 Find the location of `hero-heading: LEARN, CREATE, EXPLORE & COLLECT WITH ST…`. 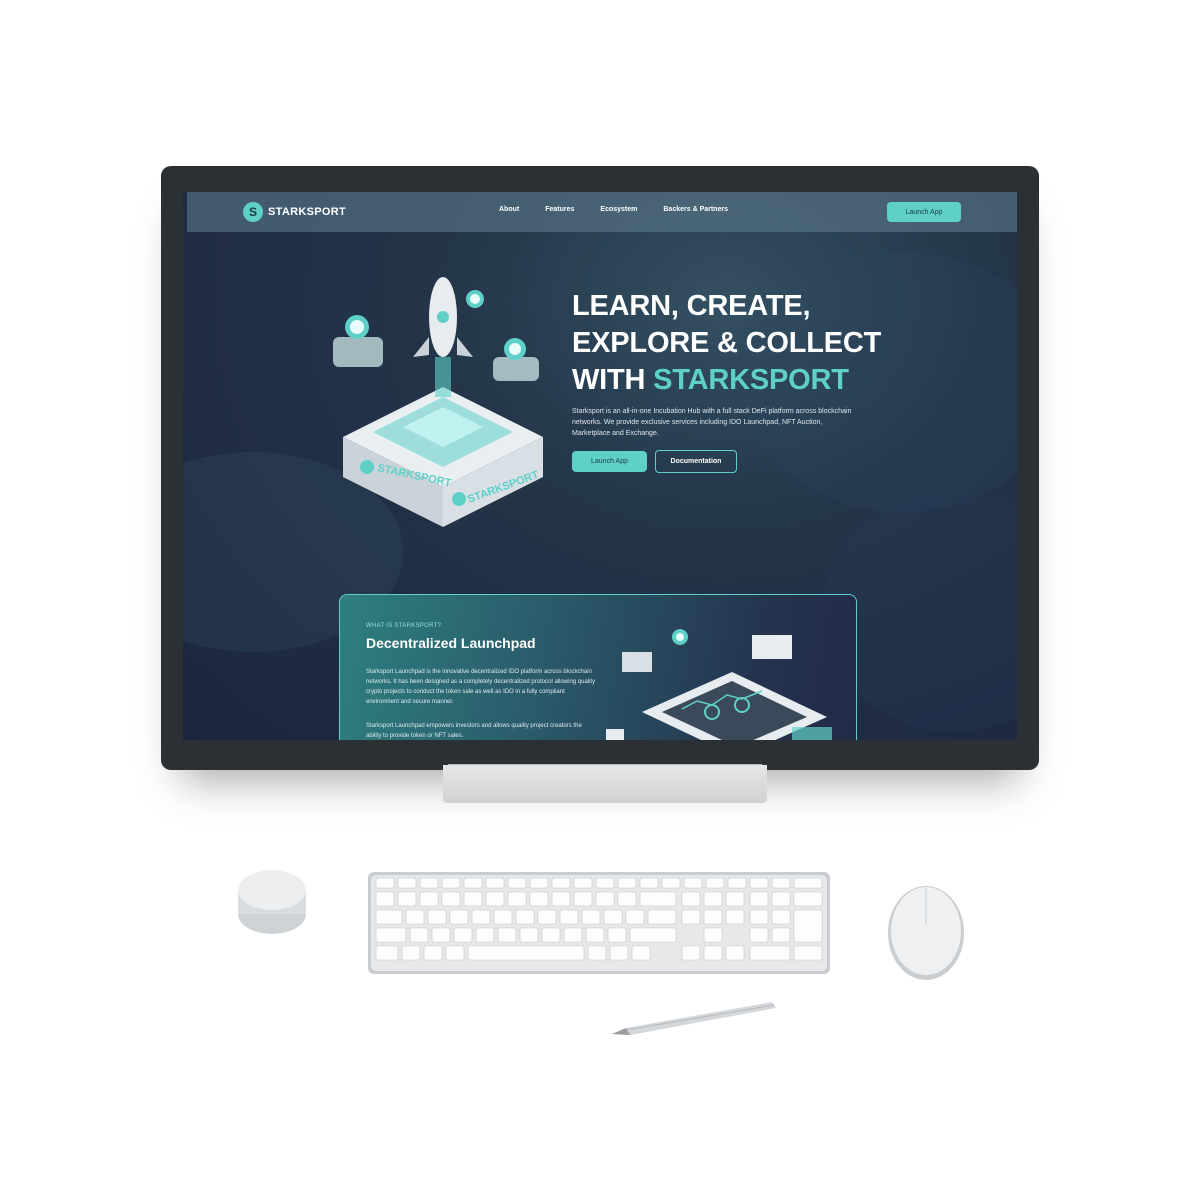

hero-heading: LEARN, CREATE, EXPLORE & COLLECT WITH ST… is located at coordinates (726, 343).